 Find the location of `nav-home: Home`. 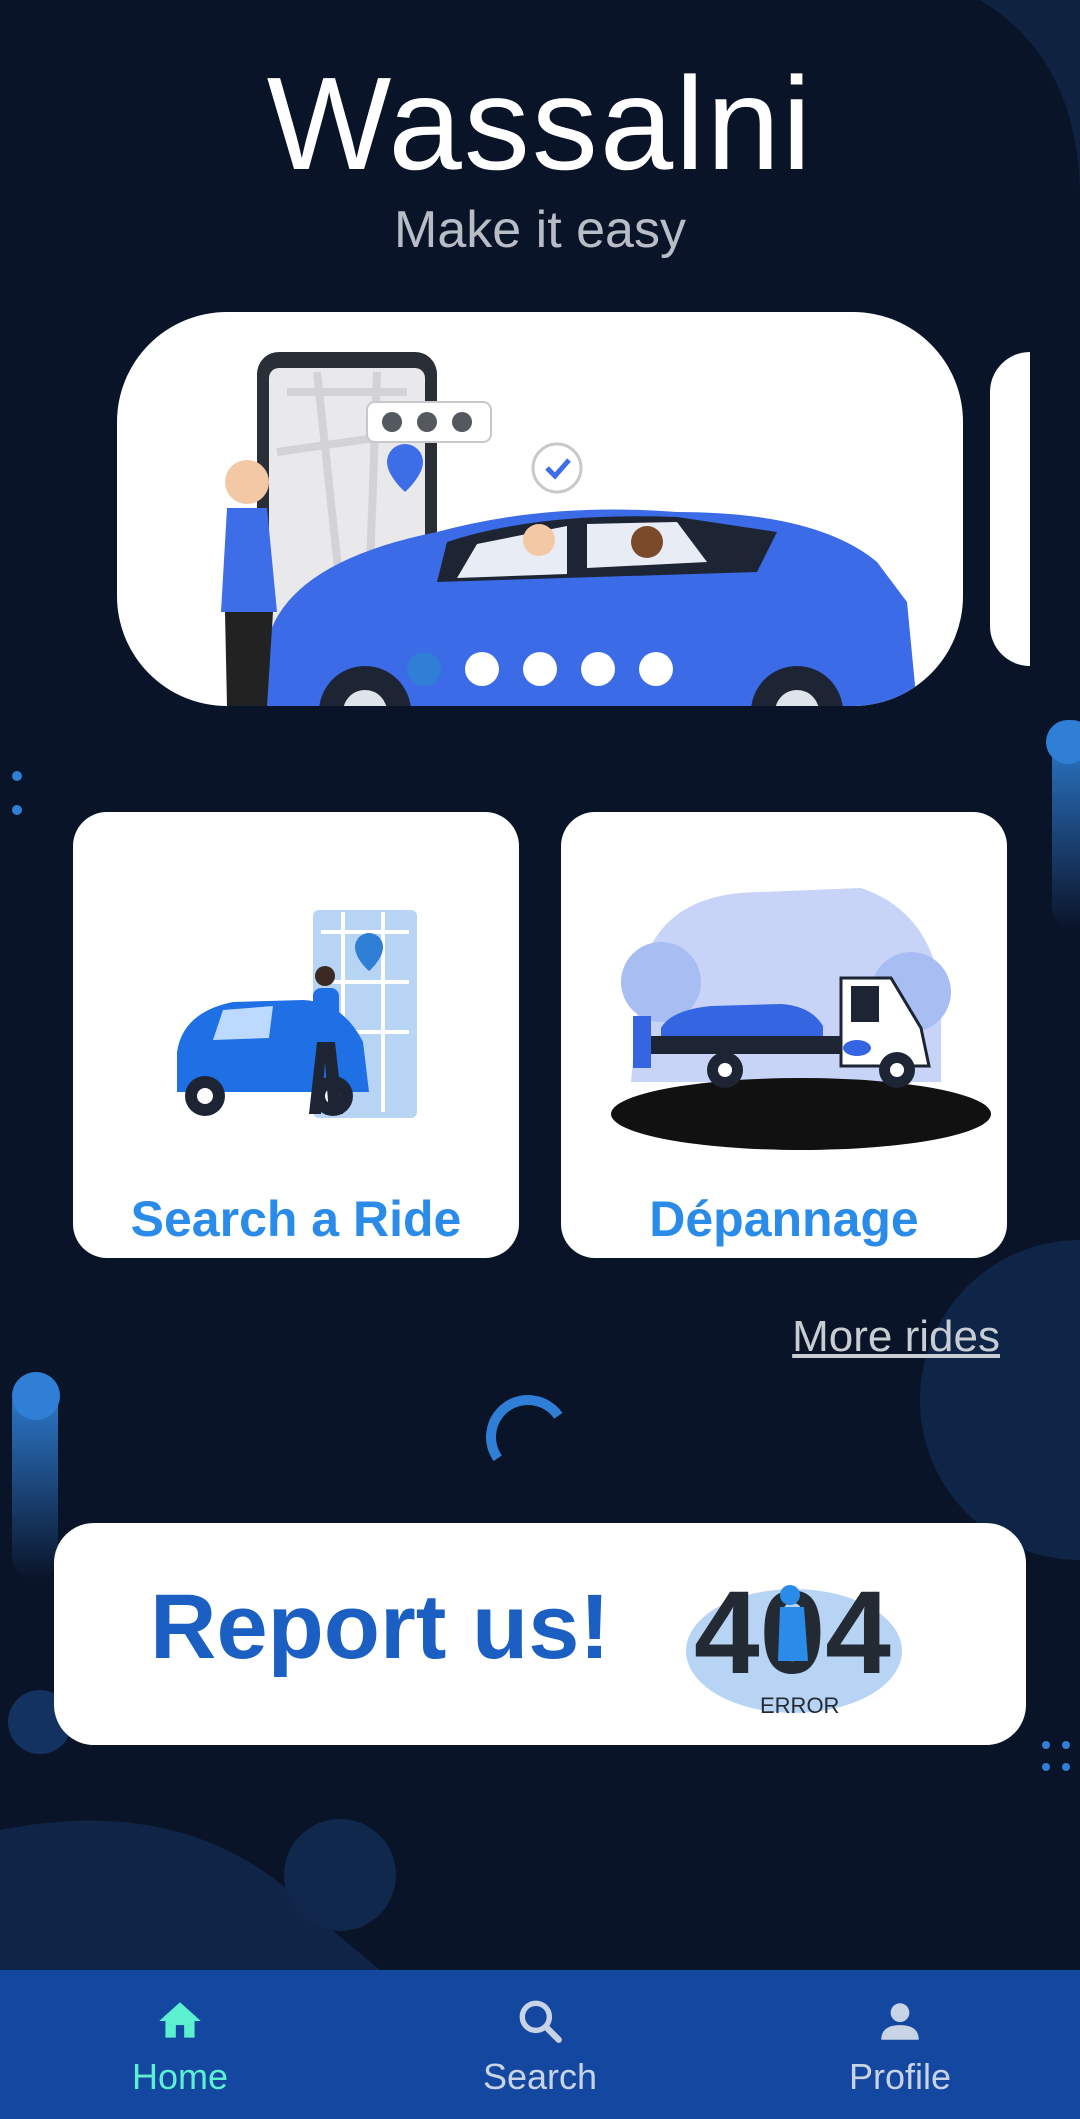

nav-home: Home is located at coordinates (180, 2044).